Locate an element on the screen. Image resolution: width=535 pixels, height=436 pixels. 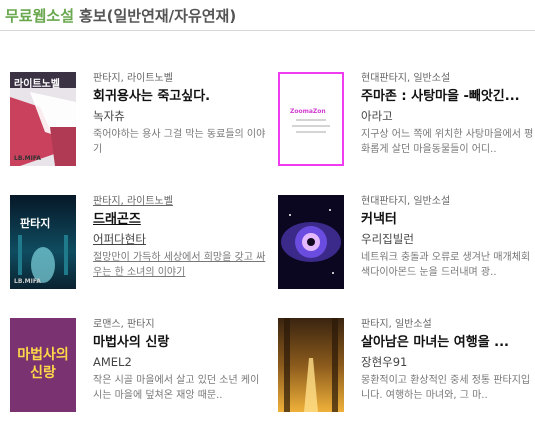
novel-genre: 판타지, 일반소설 is located at coordinates (396, 324).